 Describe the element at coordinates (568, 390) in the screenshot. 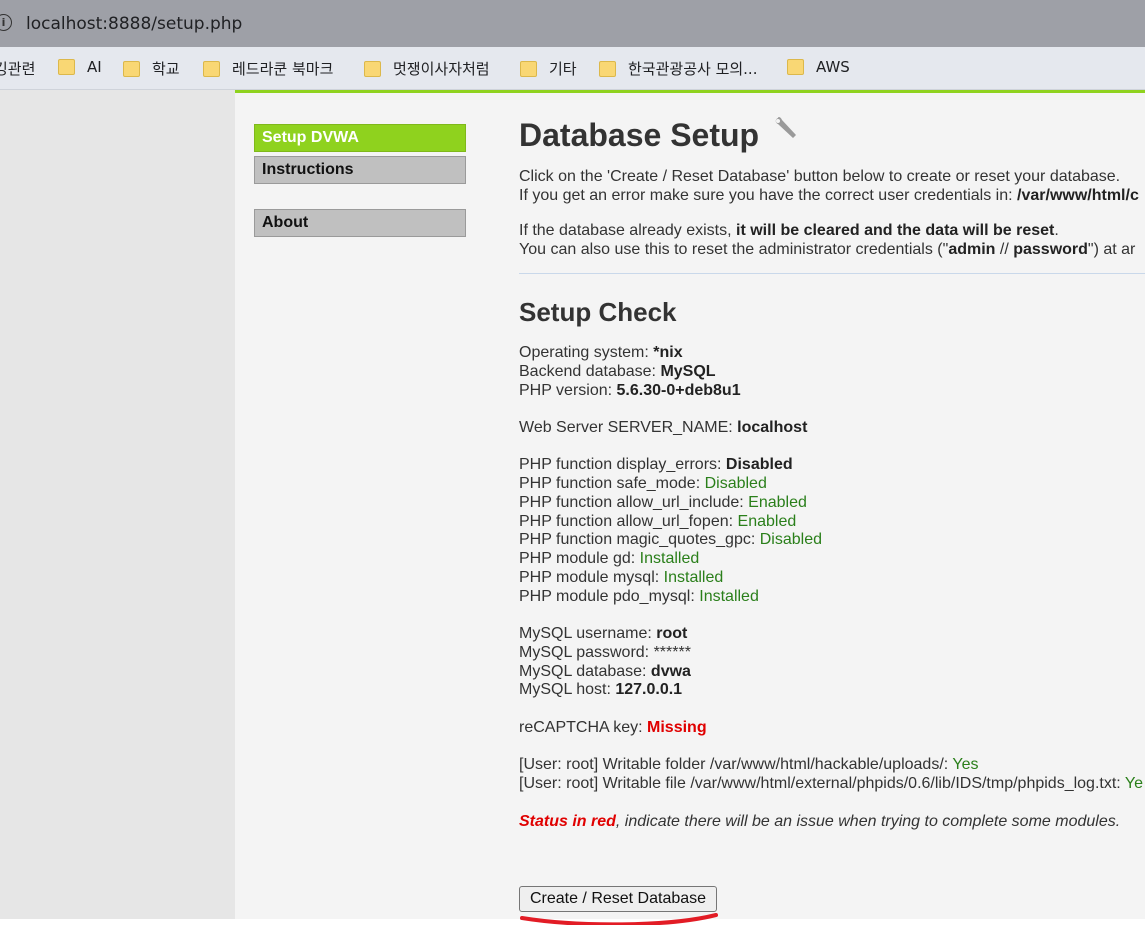

I see `check-label: PHP version:` at that location.